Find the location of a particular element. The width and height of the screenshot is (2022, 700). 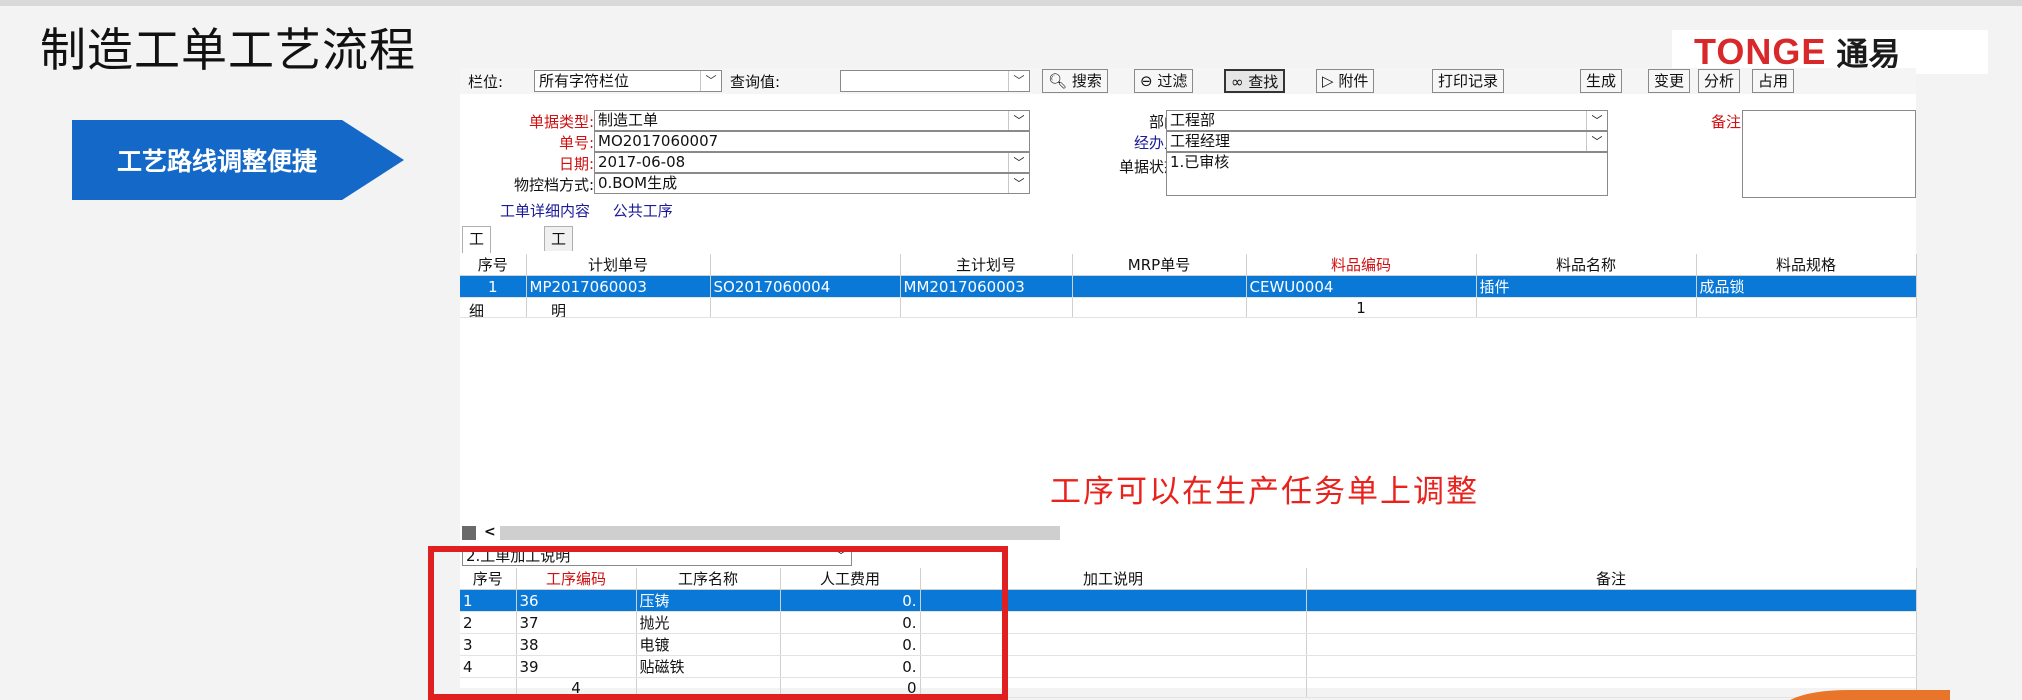

analyze-button: 分析 is located at coordinates (1719, 81).